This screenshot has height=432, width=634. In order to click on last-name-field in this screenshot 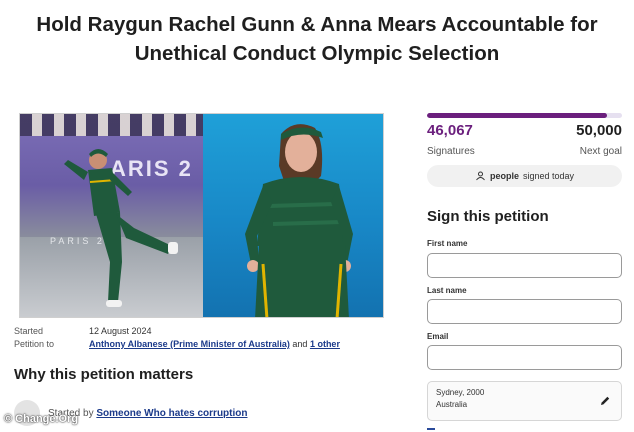, I will do `click(524, 311)`.